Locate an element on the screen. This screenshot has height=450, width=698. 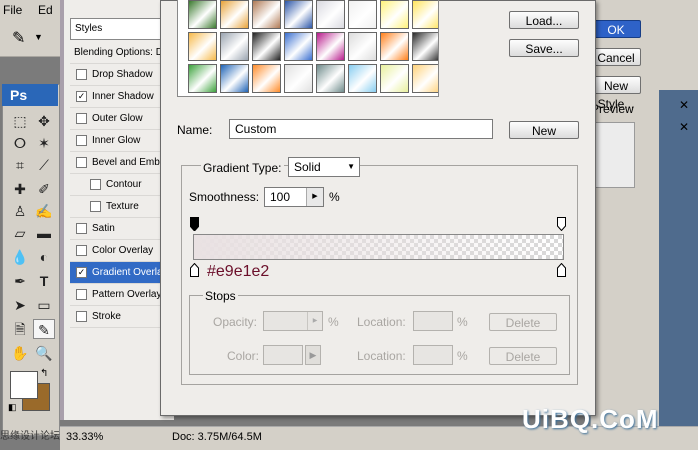
name-input: Custom is located at coordinates (361, 129).